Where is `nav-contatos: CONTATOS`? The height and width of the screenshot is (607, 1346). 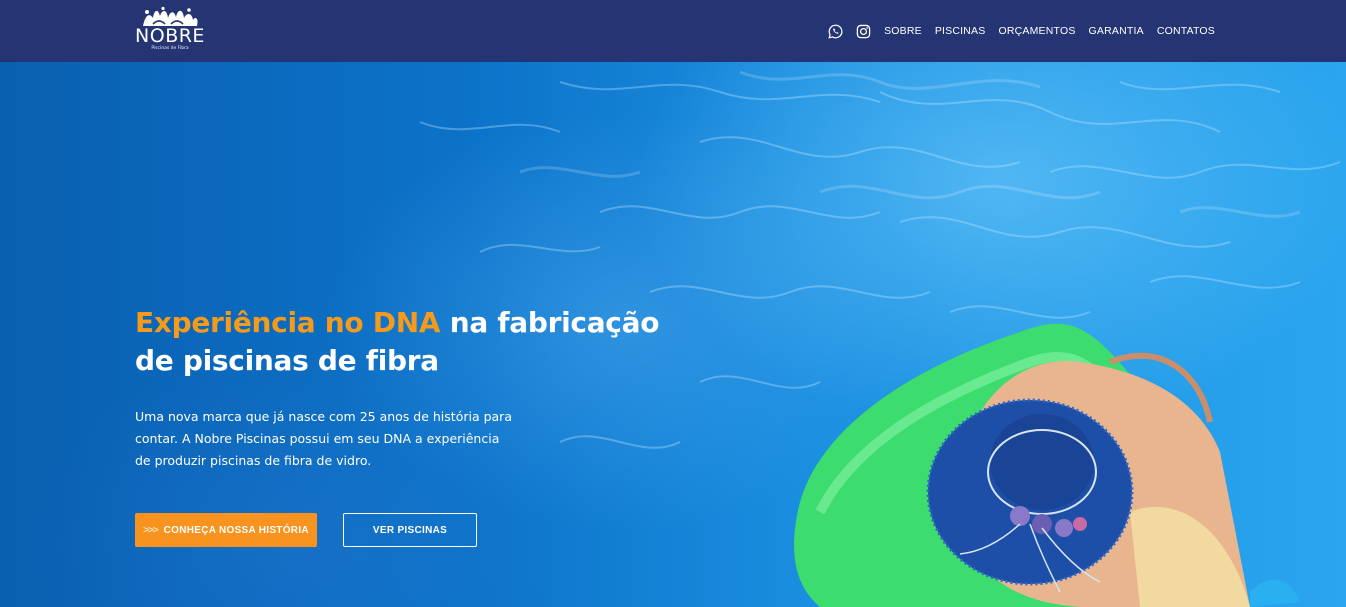
nav-contatos: CONTATOS is located at coordinates (1186, 31).